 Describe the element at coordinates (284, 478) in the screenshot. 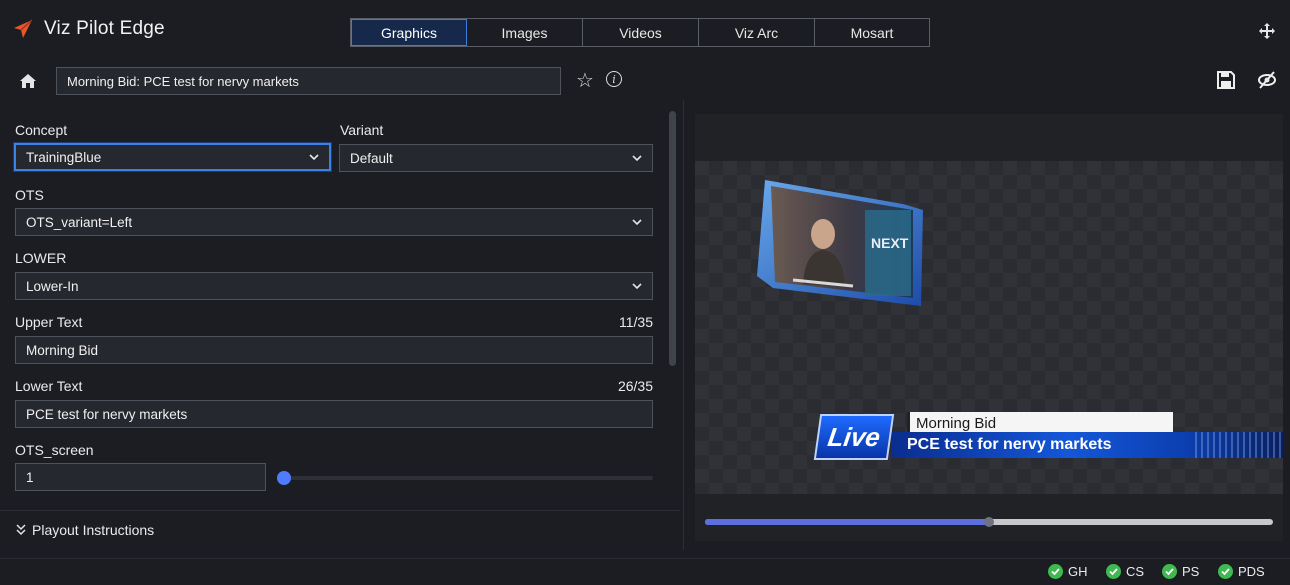

I see `ots-screen-slider-thumb` at that location.